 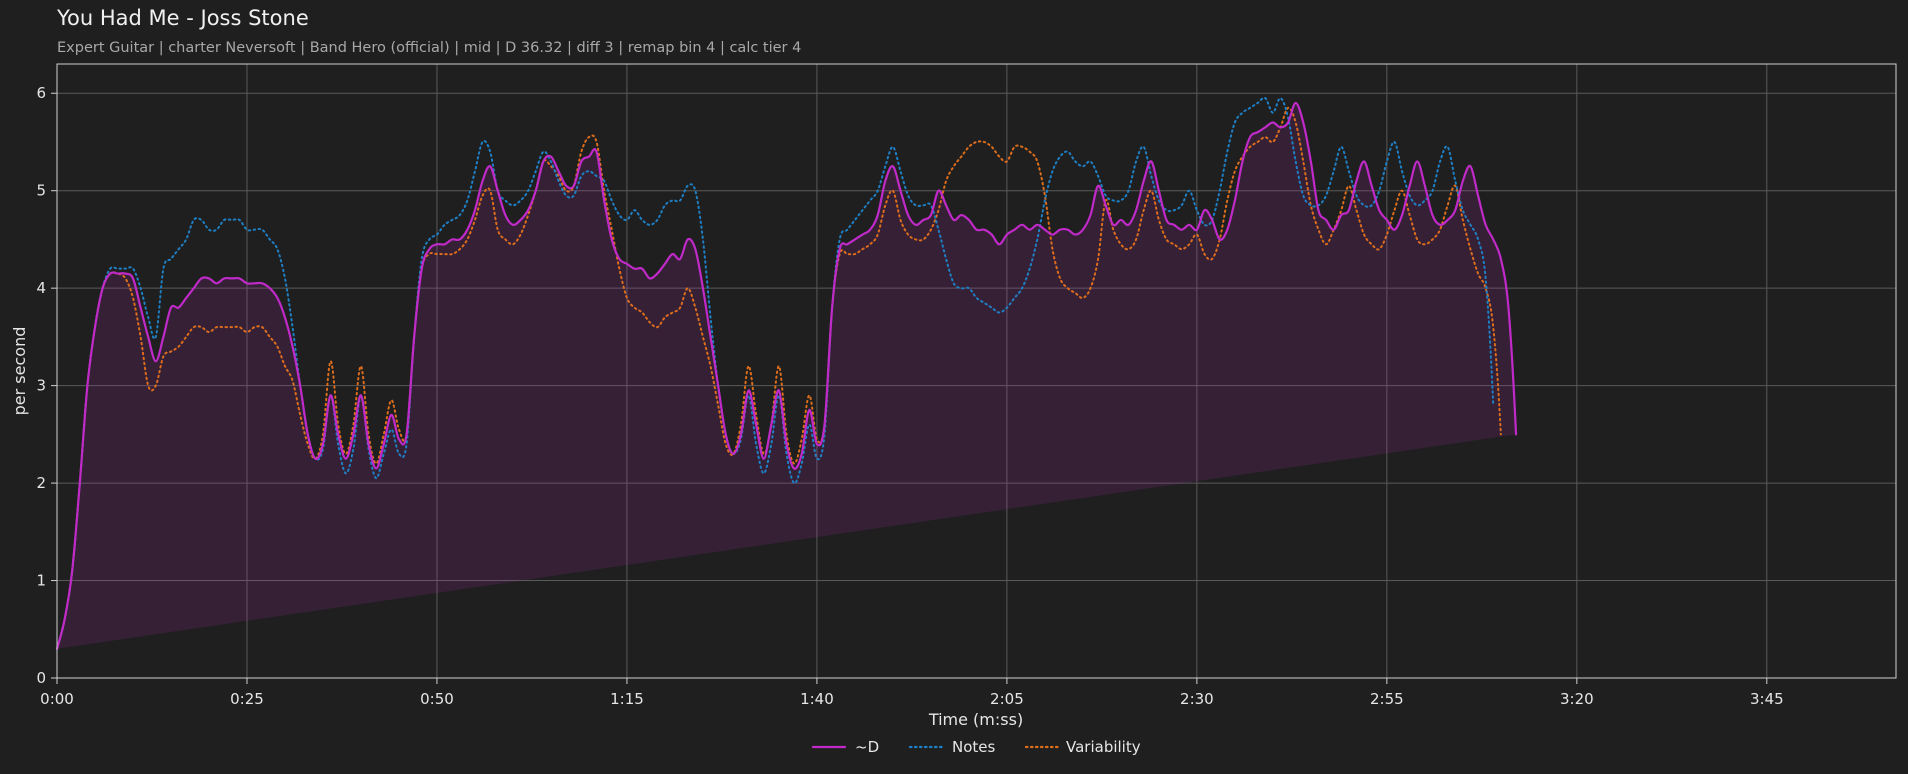 I want to click on x-tick-label: 2:05, so click(x=1007, y=699).